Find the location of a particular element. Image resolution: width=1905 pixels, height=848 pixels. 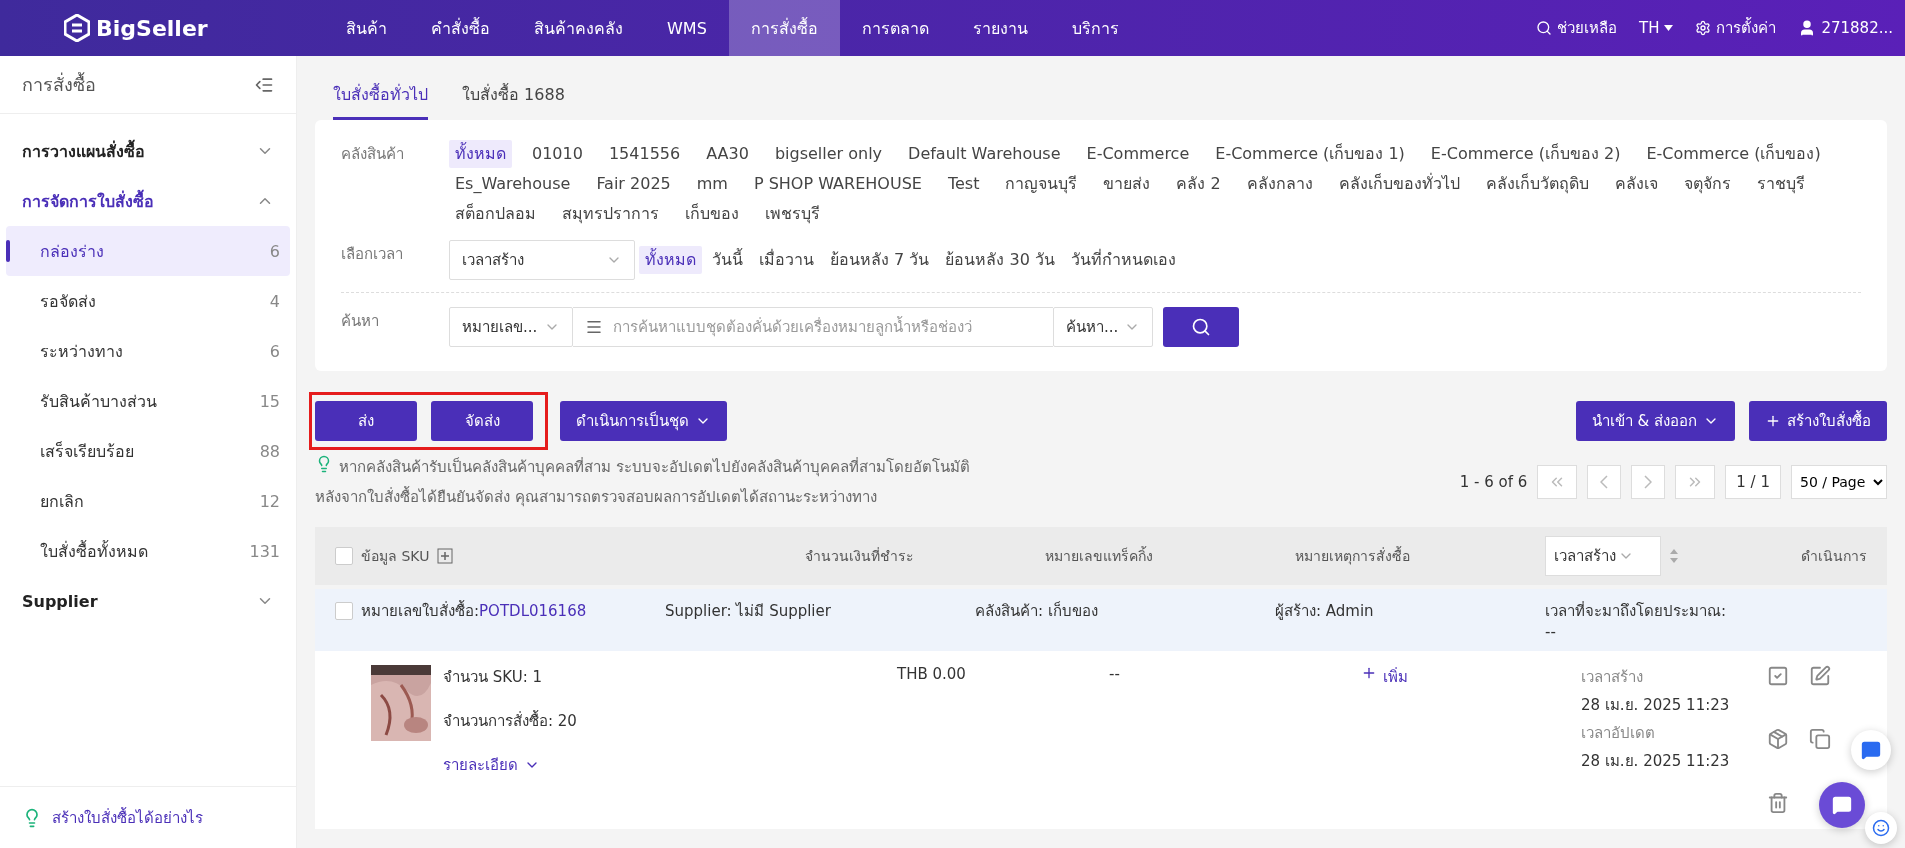

warehouse-option: คลังเก็บของทั่วไป is located at coordinates (1399, 184).